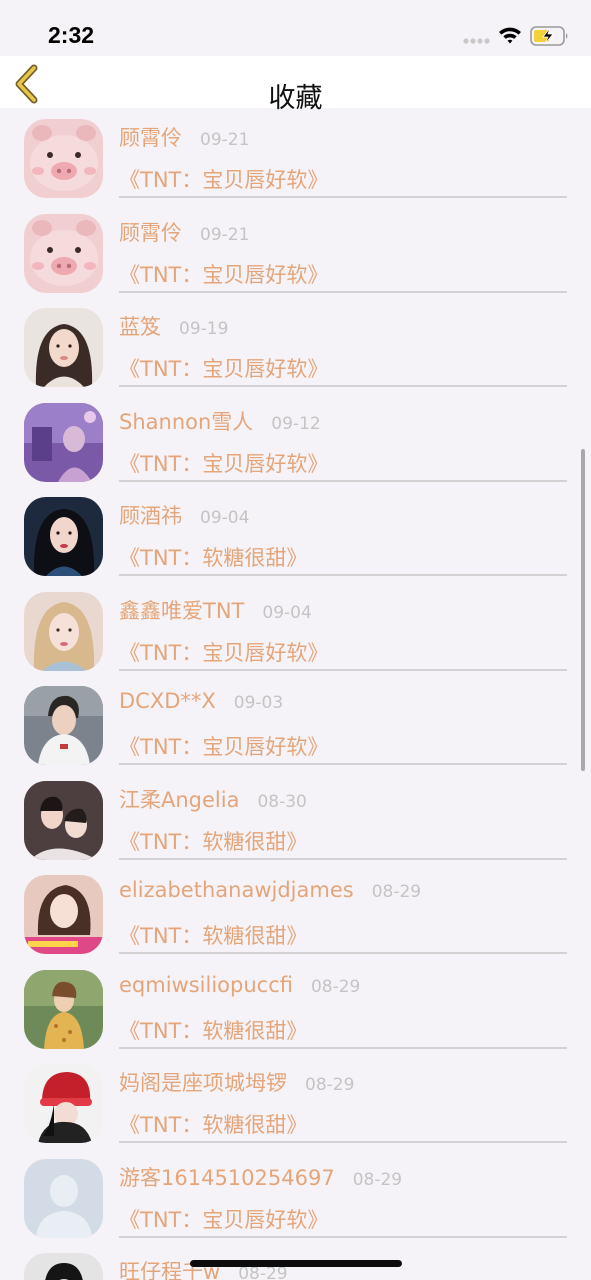 This screenshot has width=591, height=1280. Describe the element at coordinates (182, 610) in the screenshot. I see `user-name: 鑫鑫唯爱TNT` at that location.